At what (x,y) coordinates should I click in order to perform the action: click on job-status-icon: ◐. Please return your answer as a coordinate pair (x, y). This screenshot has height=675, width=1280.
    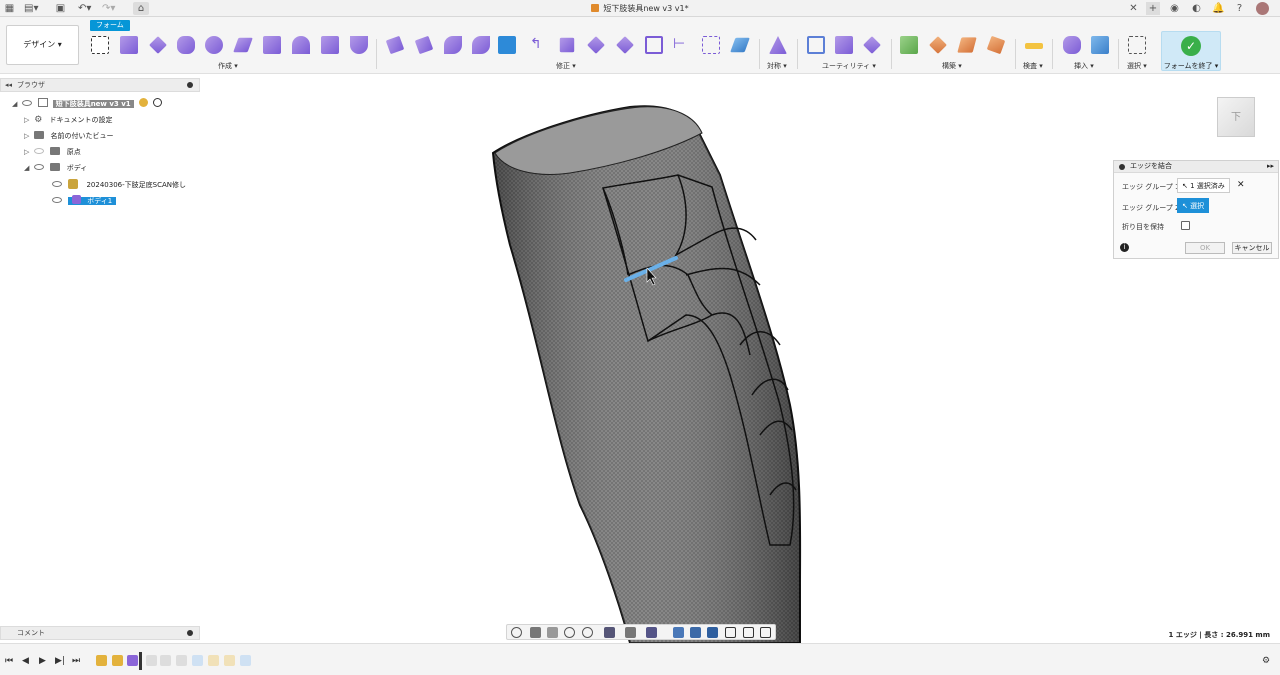
    Looking at the image, I should click on (1196, 8).